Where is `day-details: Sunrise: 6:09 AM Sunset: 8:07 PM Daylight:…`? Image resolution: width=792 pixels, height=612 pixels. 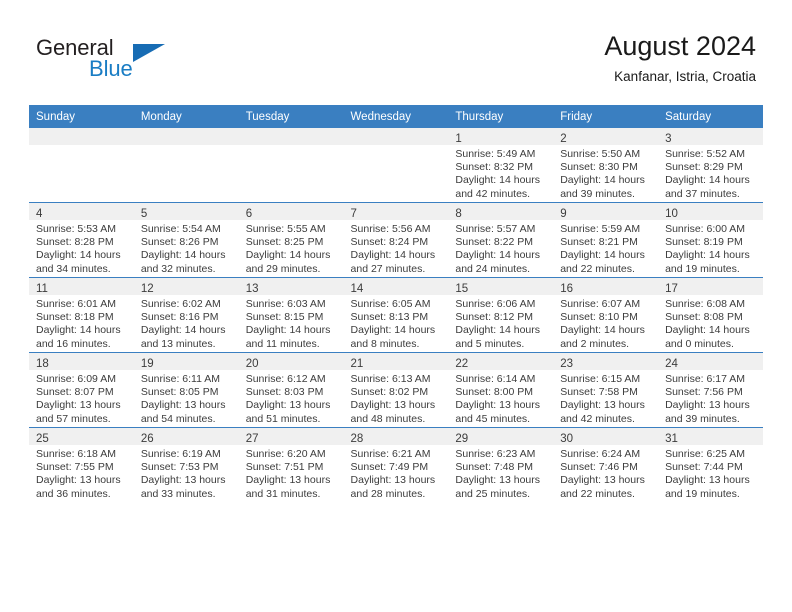 day-details: Sunrise: 6:09 AM Sunset: 8:07 PM Daylight:… is located at coordinates (81, 398).